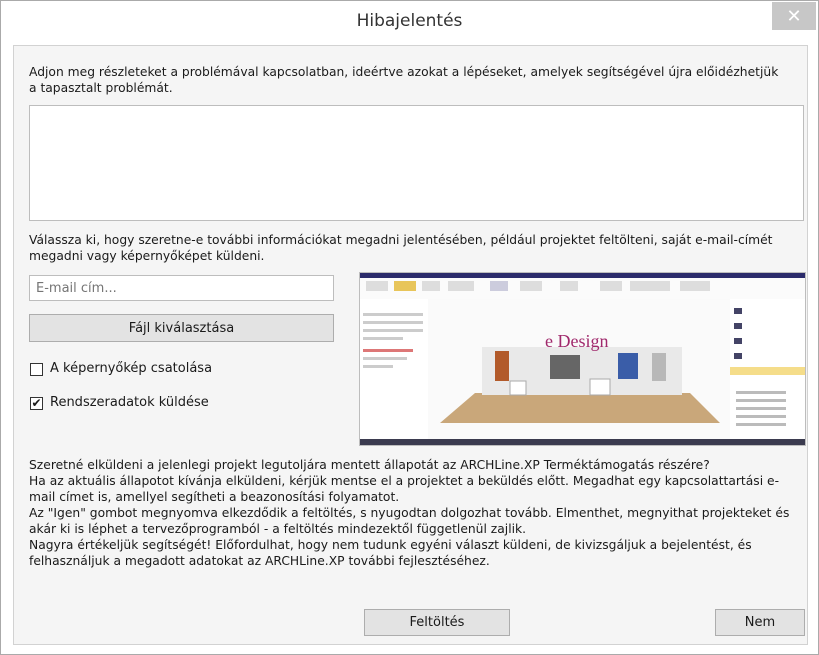  I want to click on choose-file-label: Fájl kiválasztása, so click(181, 328).